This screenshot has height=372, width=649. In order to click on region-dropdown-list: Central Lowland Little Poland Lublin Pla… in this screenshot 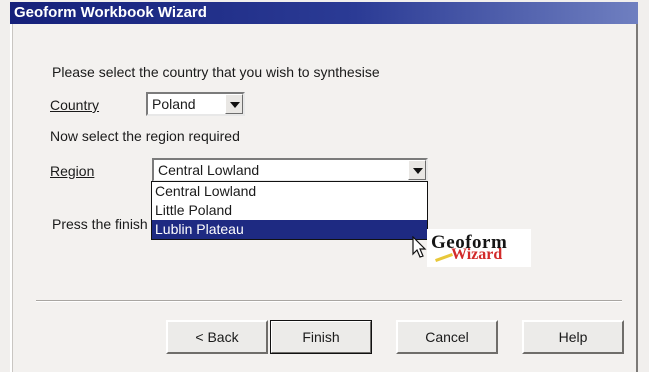, I will do `click(289, 210)`.